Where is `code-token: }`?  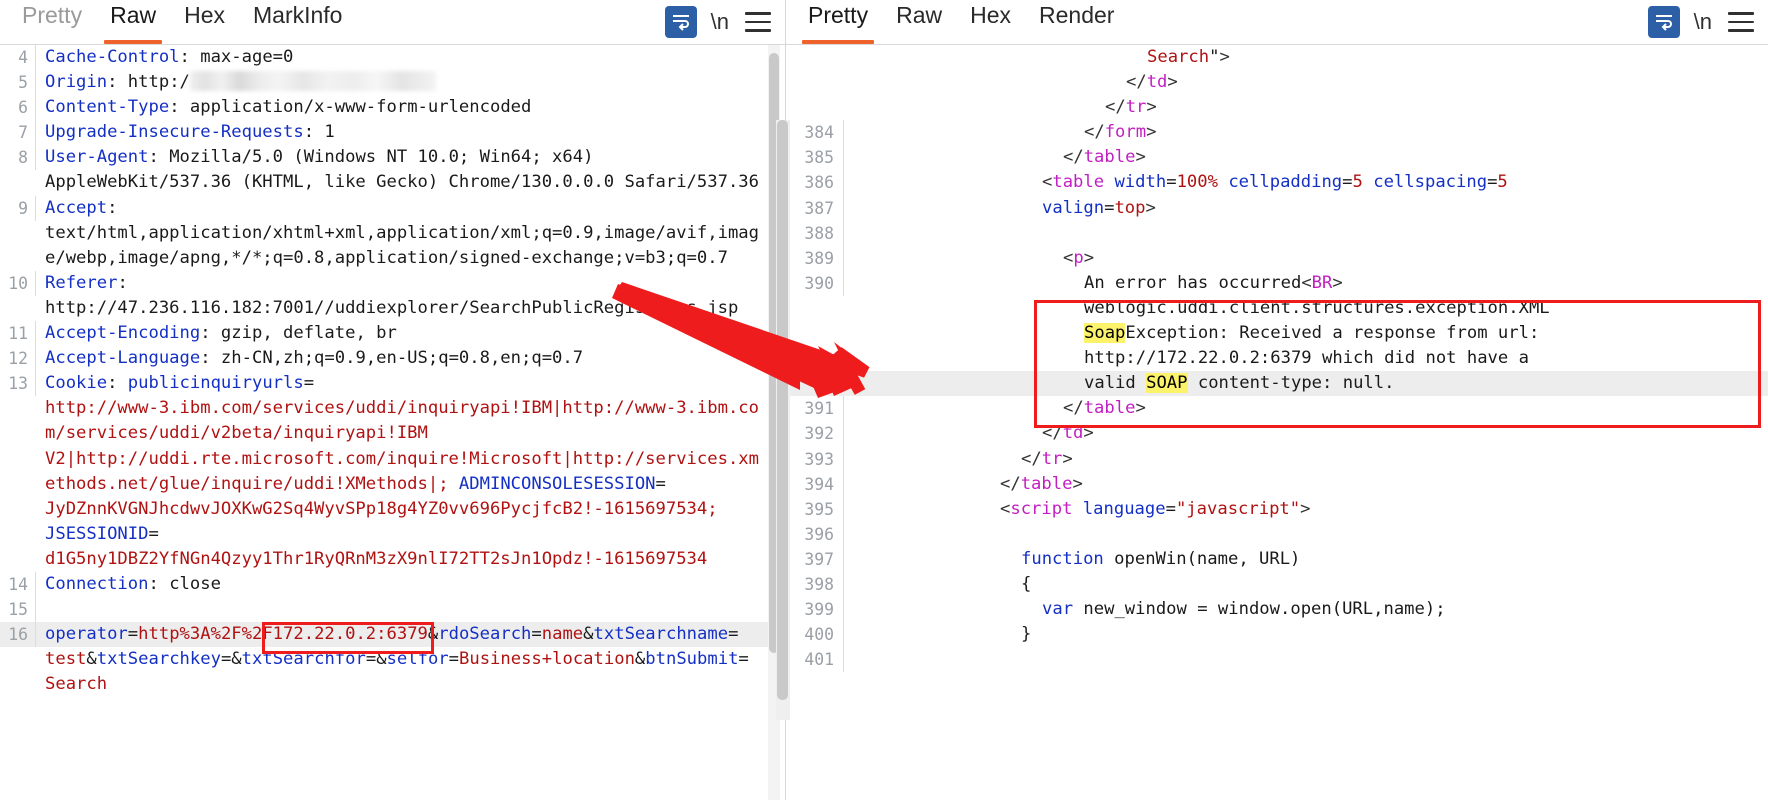
code-token: } is located at coordinates (1026, 634).